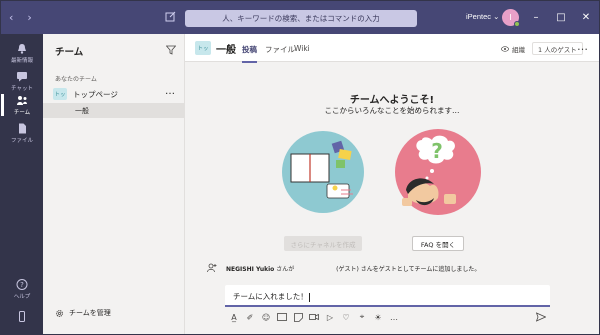  Describe the element at coordinates (69, 52) in the screenshot. I see `teams-pane-title: チーム` at that location.